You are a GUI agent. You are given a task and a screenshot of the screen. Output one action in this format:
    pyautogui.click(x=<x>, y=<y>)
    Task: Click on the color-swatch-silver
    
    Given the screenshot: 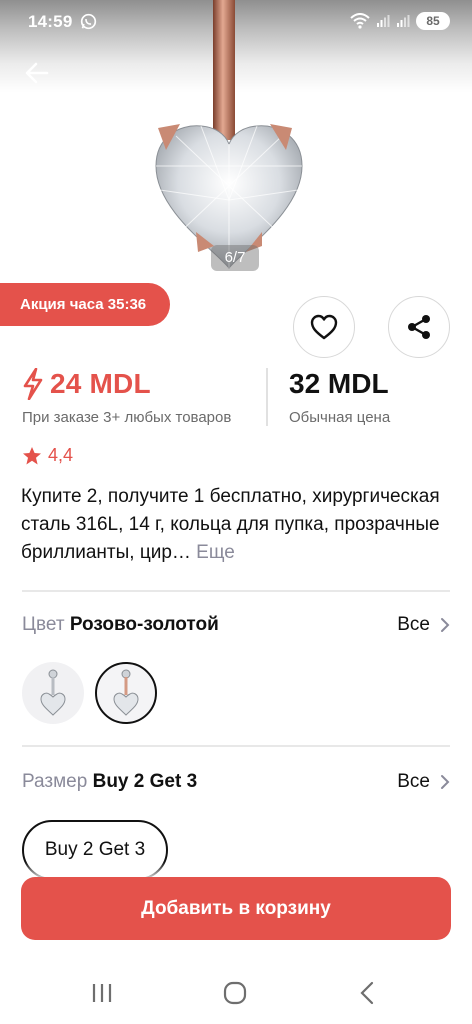 What is the action you would take?
    pyautogui.click(x=53, y=693)
    